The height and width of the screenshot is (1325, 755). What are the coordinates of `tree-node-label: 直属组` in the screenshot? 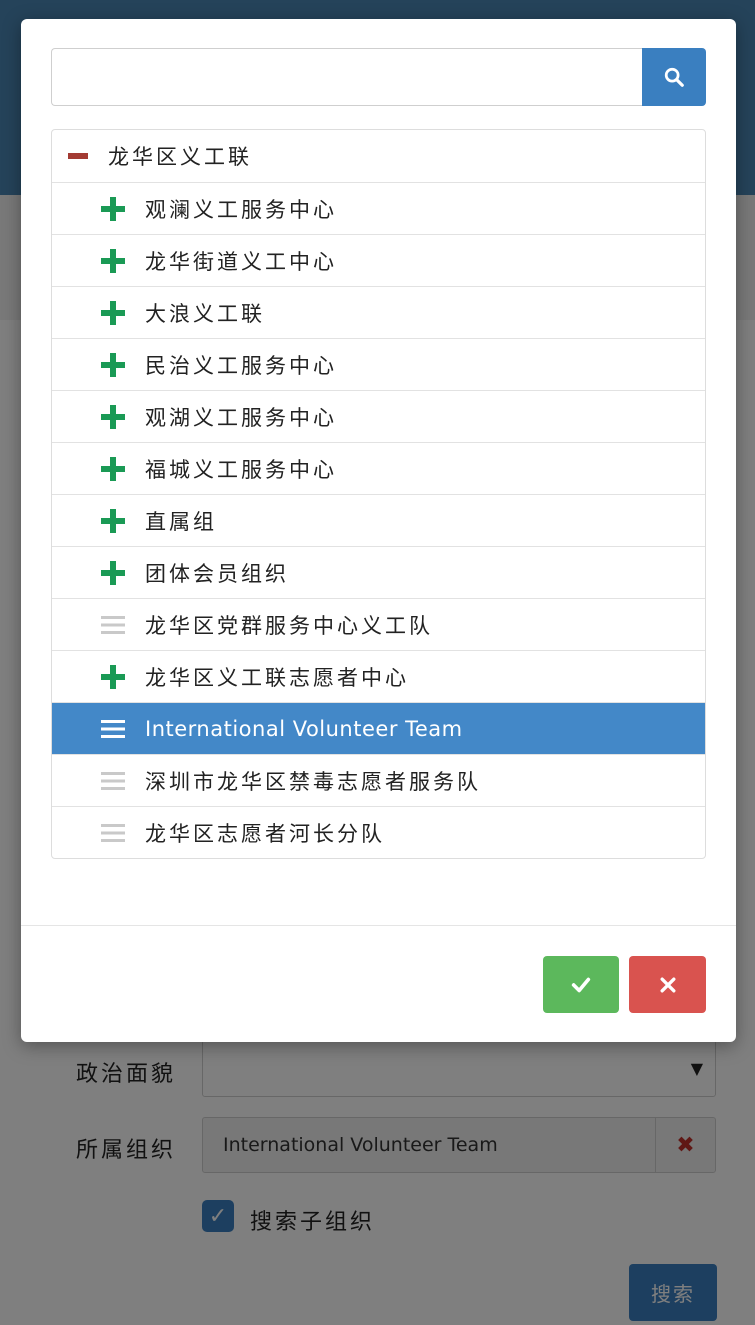 It's located at (181, 521).